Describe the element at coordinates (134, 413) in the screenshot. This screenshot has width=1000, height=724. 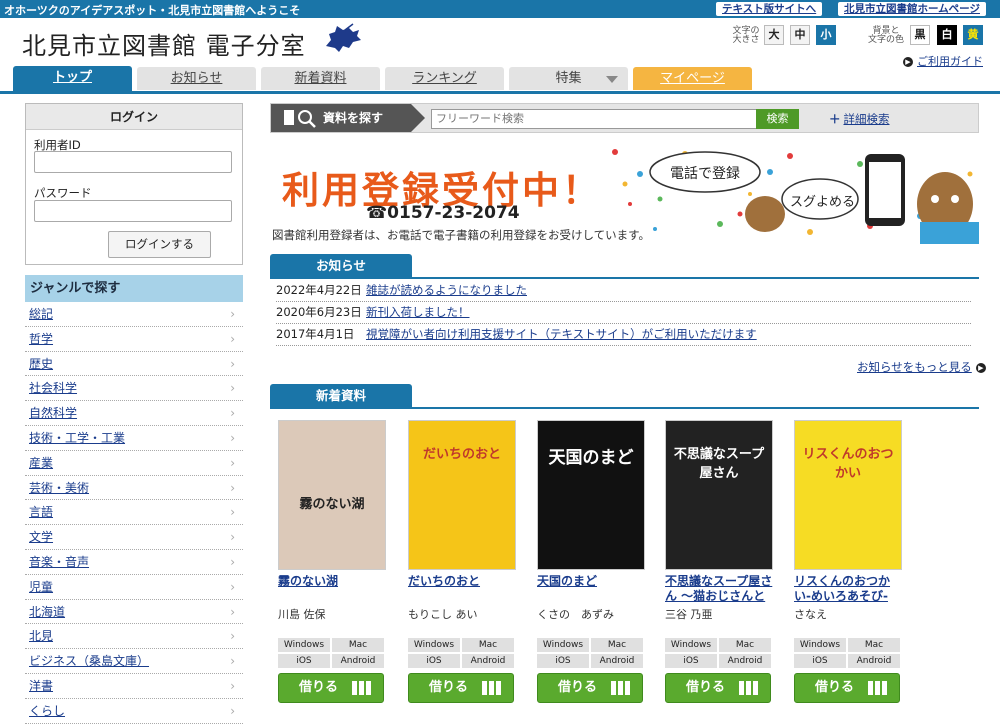
I see `genre-item: 自然科学 ›` at that location.